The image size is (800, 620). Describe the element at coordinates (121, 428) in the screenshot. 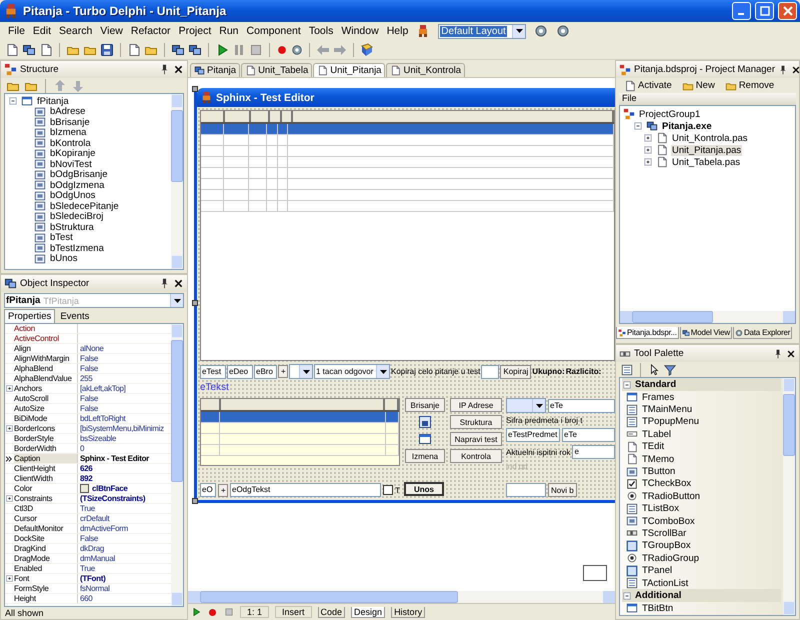

I see `property-value: [biSystemMenu,biMinimiz` at that location.